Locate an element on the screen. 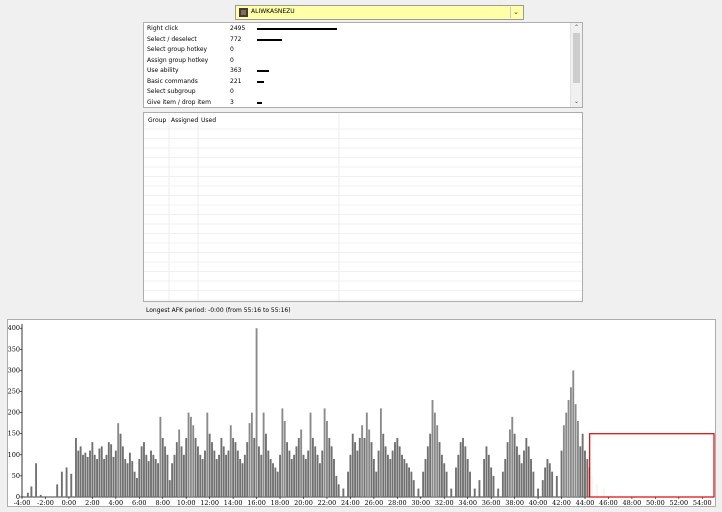 The image size is (722, 512). x-tick-label: 54:00 is located at coordinates (702, 502).